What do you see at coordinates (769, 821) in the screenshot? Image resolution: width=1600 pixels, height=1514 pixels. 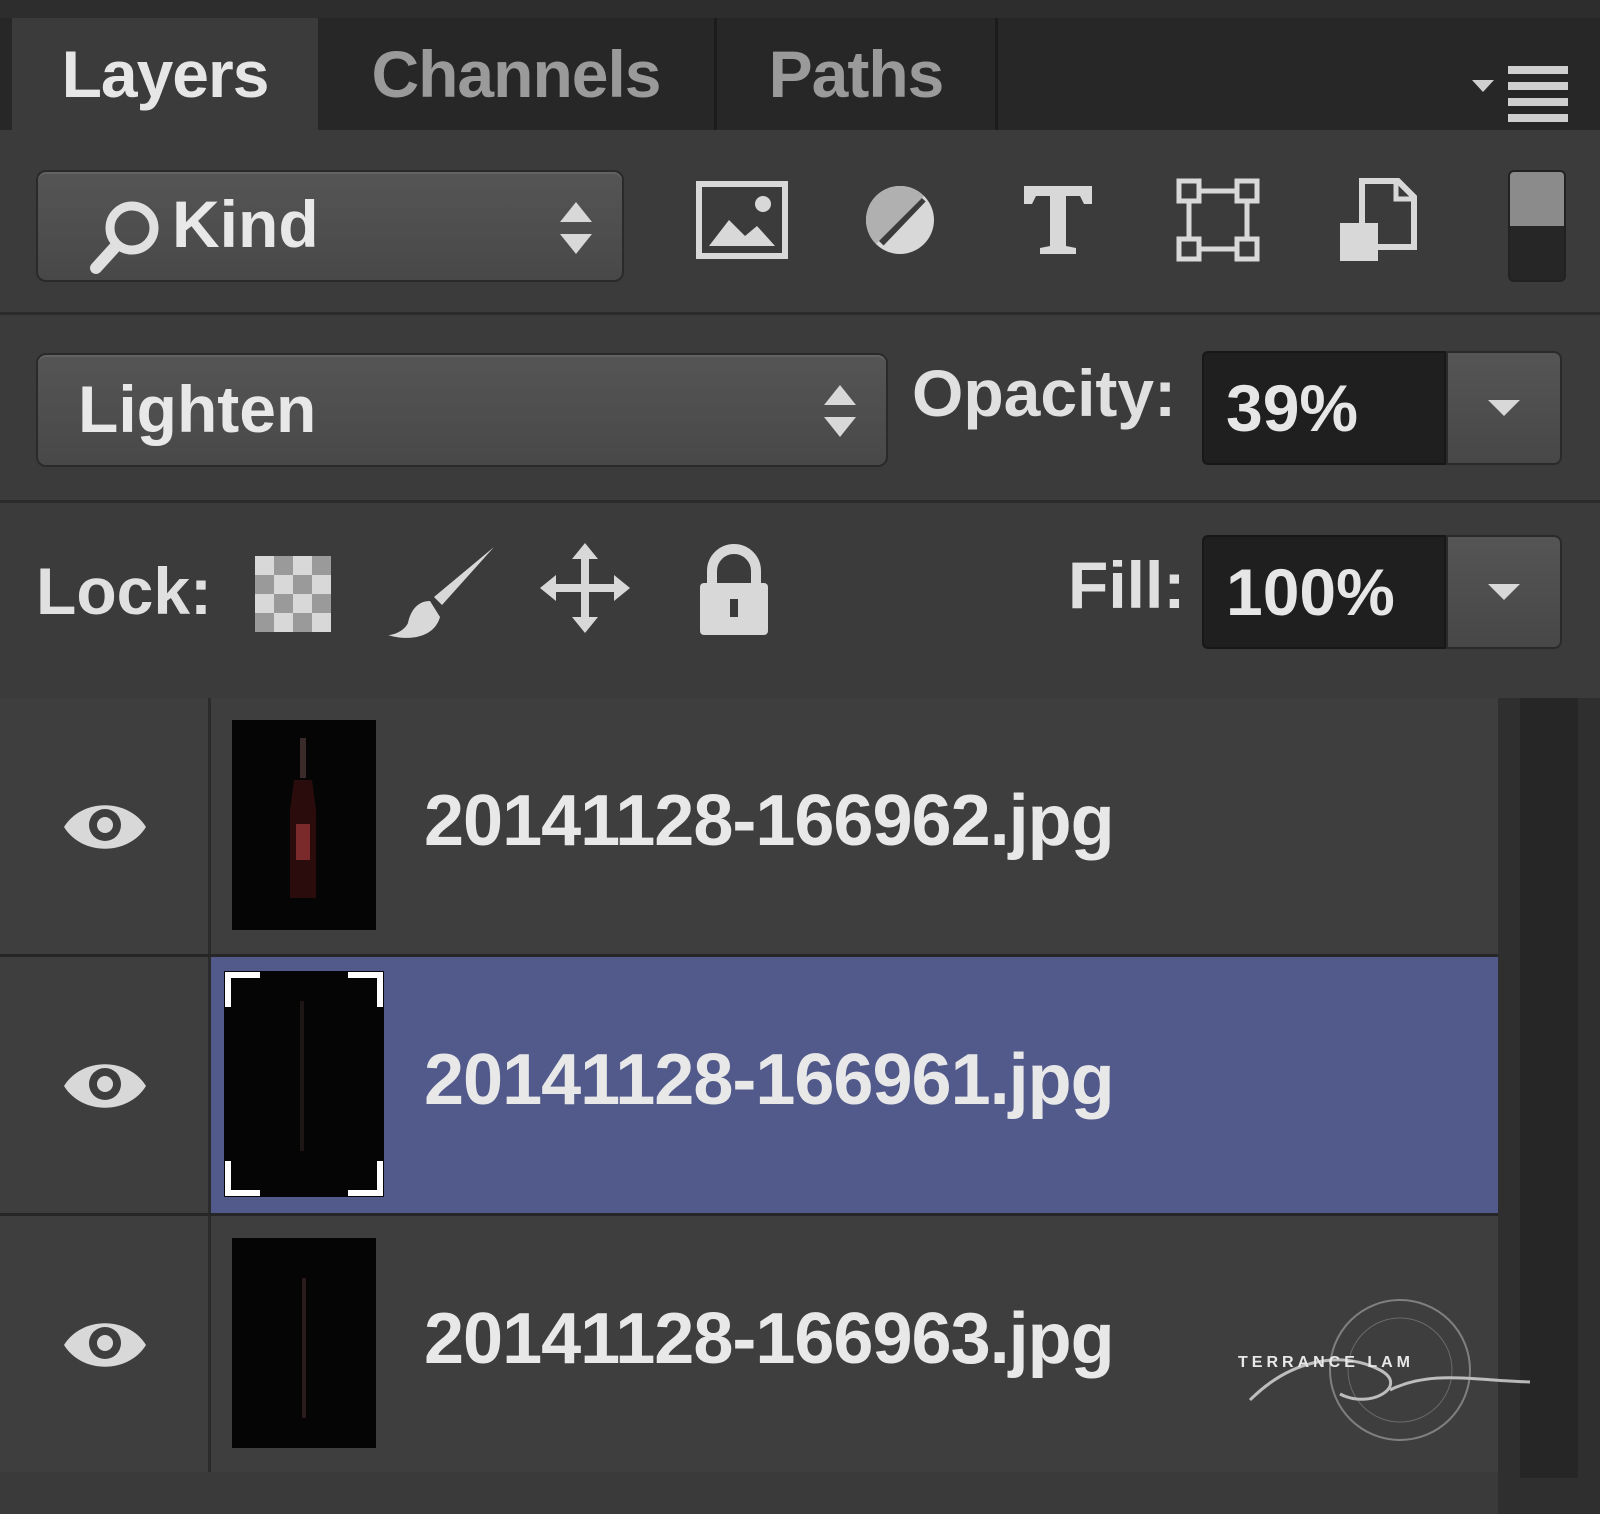 I see `layer-name: 20141128-166962.jpg` at bounding box center [769, 821].